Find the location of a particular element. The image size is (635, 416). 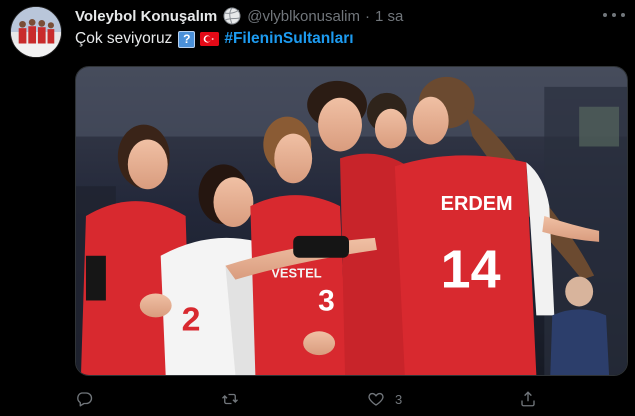

display-name: Voleybol Konuşalım is located at coordinates (146, 16).